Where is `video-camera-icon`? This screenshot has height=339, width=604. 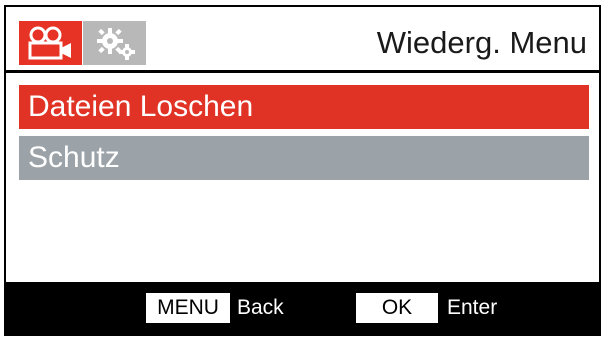
video-camera-icon is located at coordinates (49, 43).